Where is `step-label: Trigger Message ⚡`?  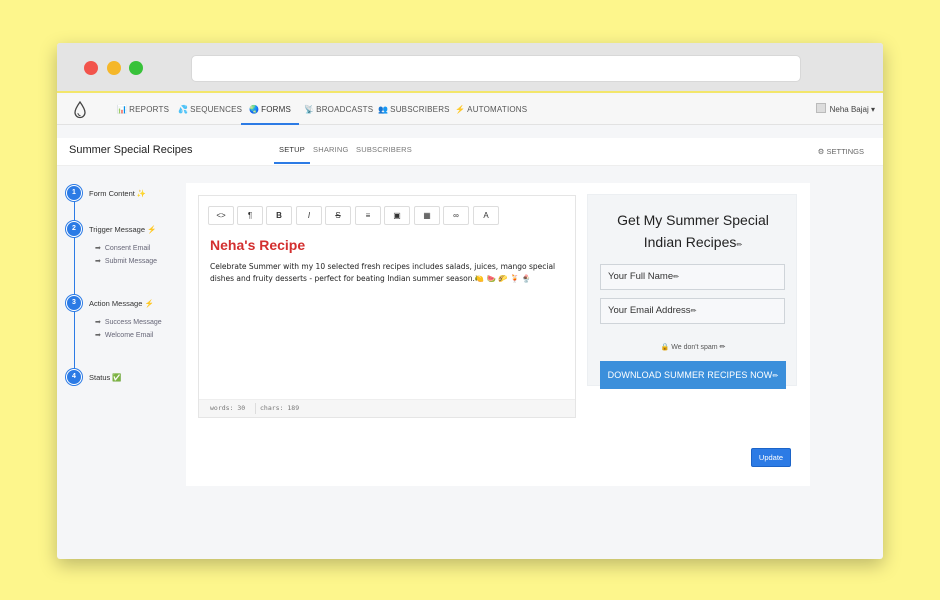
step-label: Trigger Message ⚡ is located at coordinates (123, 229).